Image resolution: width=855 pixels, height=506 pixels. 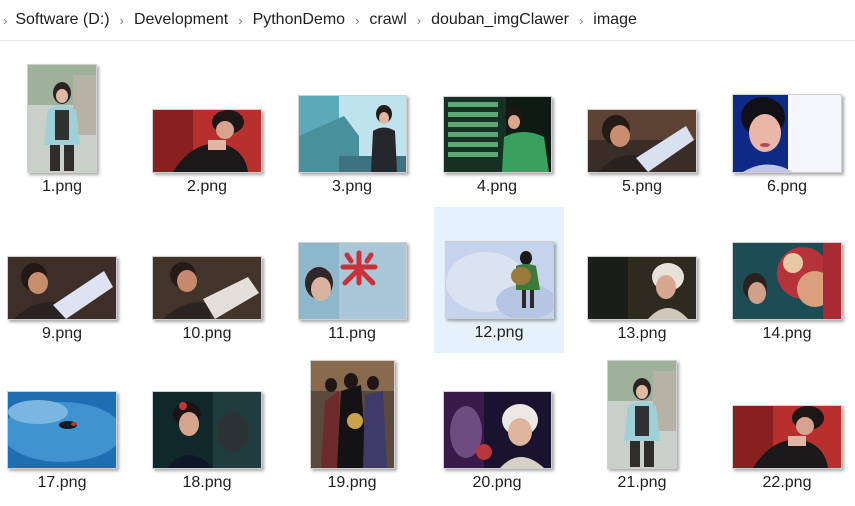 I want to click on file-item: 5.png, so click(x=642, y=134).